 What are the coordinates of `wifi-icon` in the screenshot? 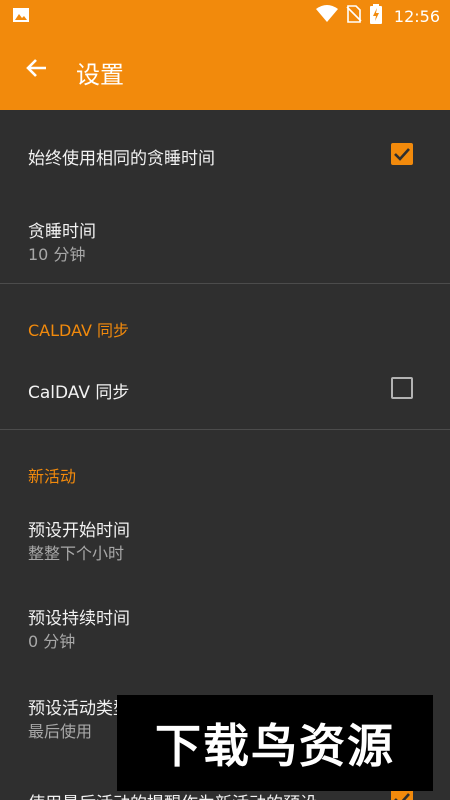 It's located at (326, 16).